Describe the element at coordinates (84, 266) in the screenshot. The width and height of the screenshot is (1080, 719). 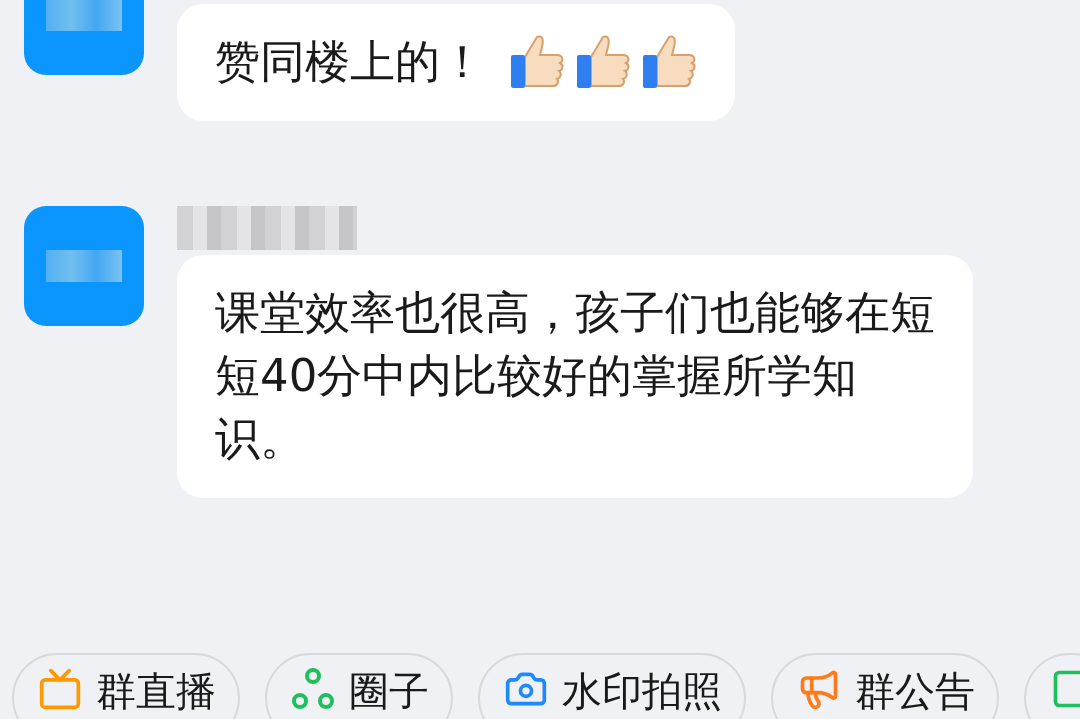
I see `avatar` at that location.